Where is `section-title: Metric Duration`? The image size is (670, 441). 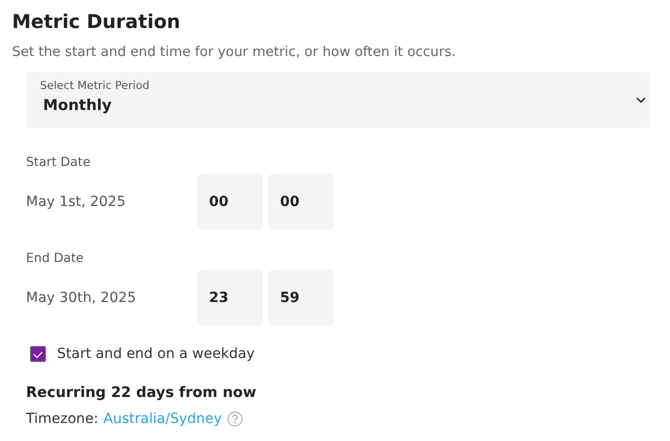
section-title: Metric Duration is located at coordinates (97, 22).